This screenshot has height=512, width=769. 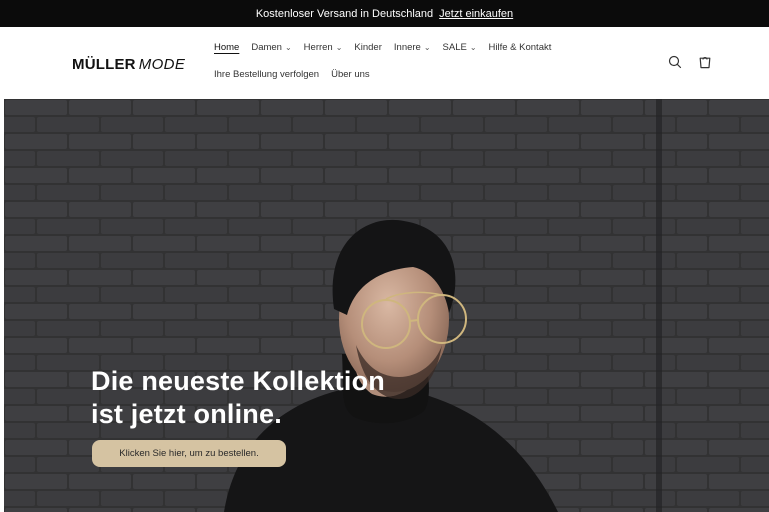 What do you see at coordinates (104, 64) in the screenshot?
I see `logo-bold-text: MÜLLER` at bounding box center [104, 64].